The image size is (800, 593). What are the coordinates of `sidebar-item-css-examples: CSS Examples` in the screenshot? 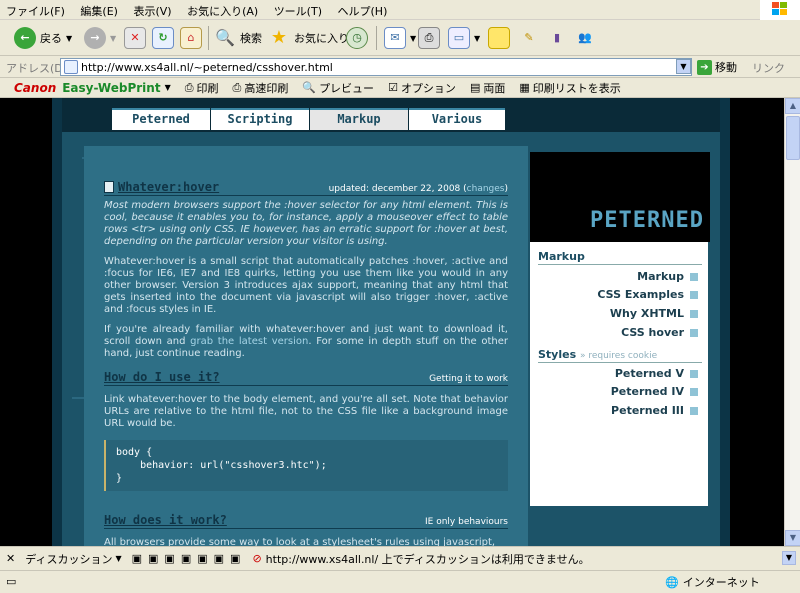 It's located at (647, 294).